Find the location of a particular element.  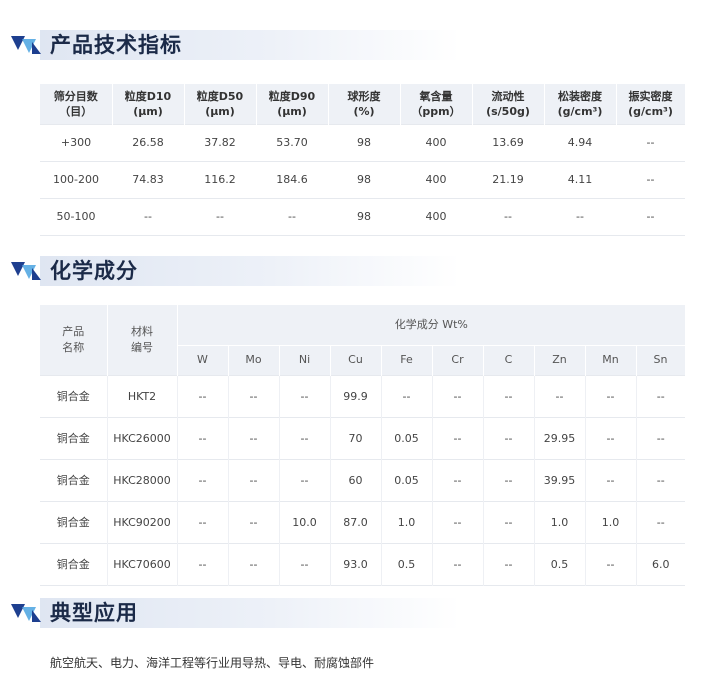

element-header: Cr is located at coordinates (458, 359).